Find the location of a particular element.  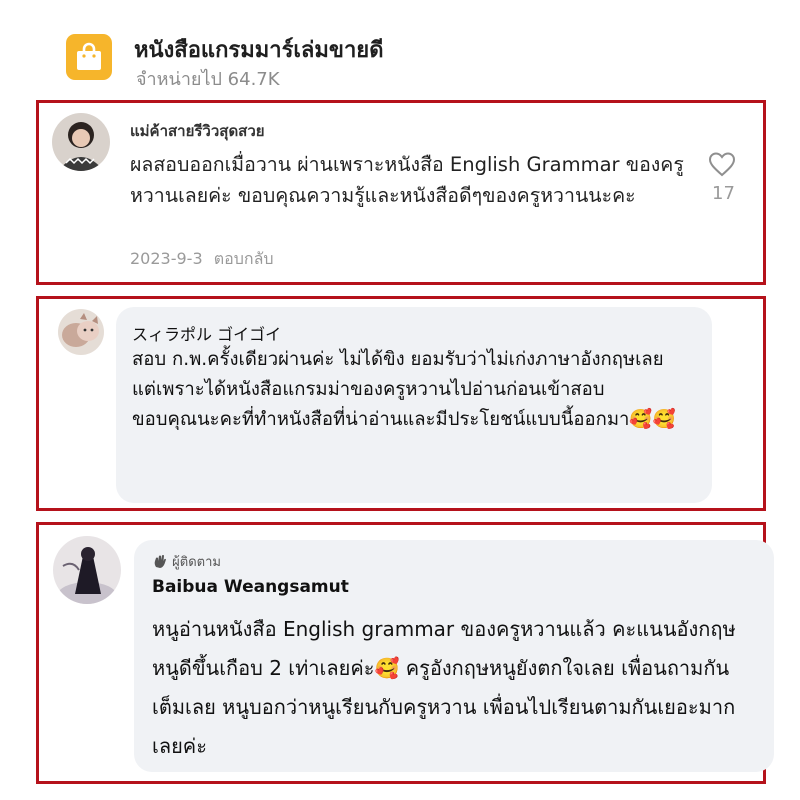

review-meta-1: 2023-9-3 ตอบกลับ is located at coordinates (202, 259).